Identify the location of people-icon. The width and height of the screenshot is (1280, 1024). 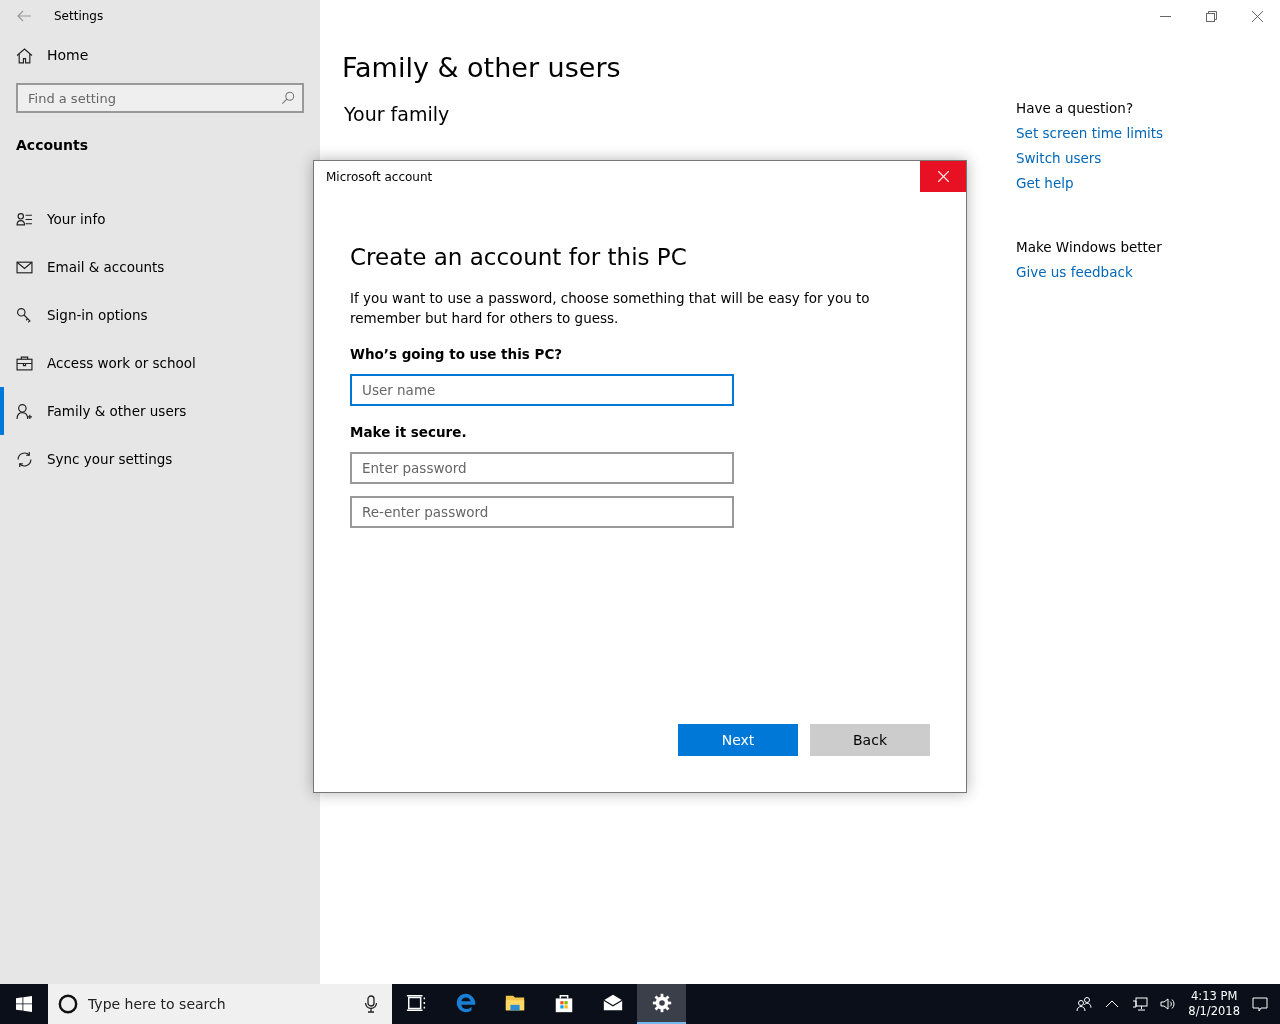
(1084, 1004).